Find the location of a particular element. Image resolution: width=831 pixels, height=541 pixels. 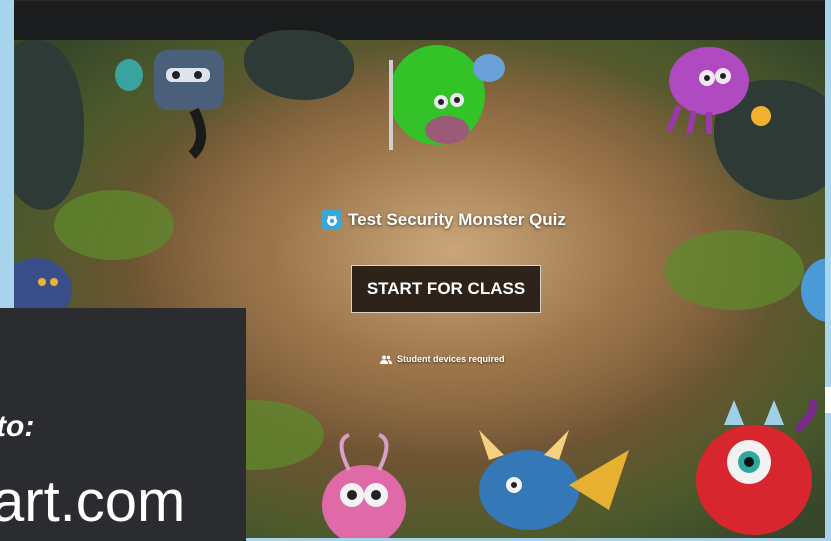

overlay-window: to: art.com is located at coordinates (123, 424).